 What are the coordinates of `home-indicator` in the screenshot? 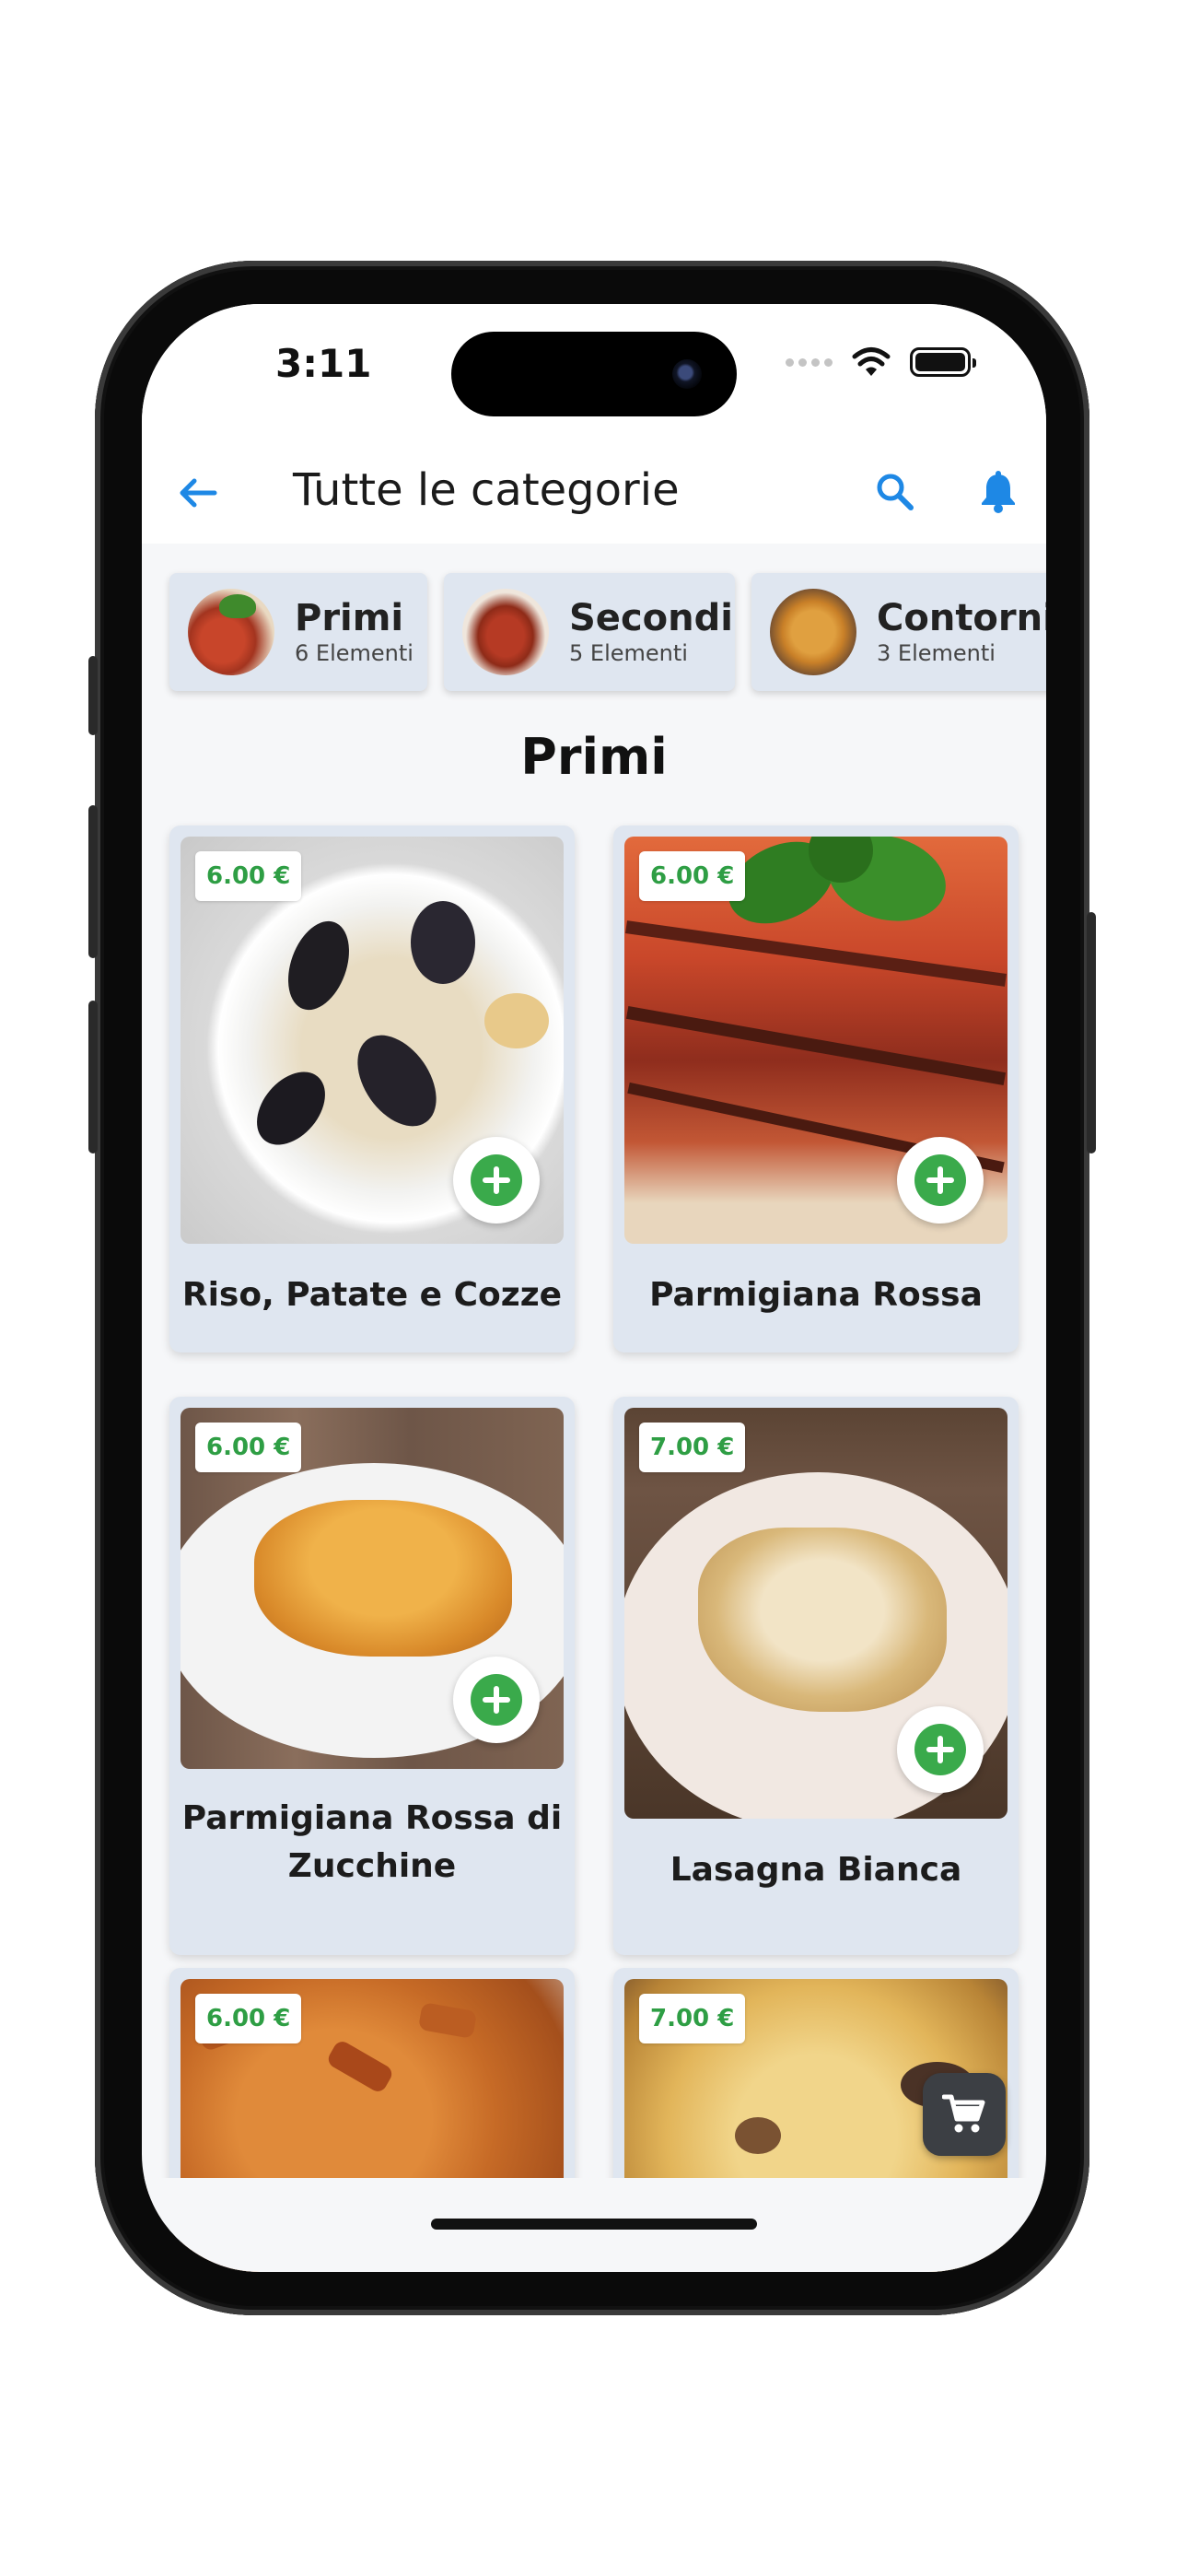 It's located at (594, 2224).